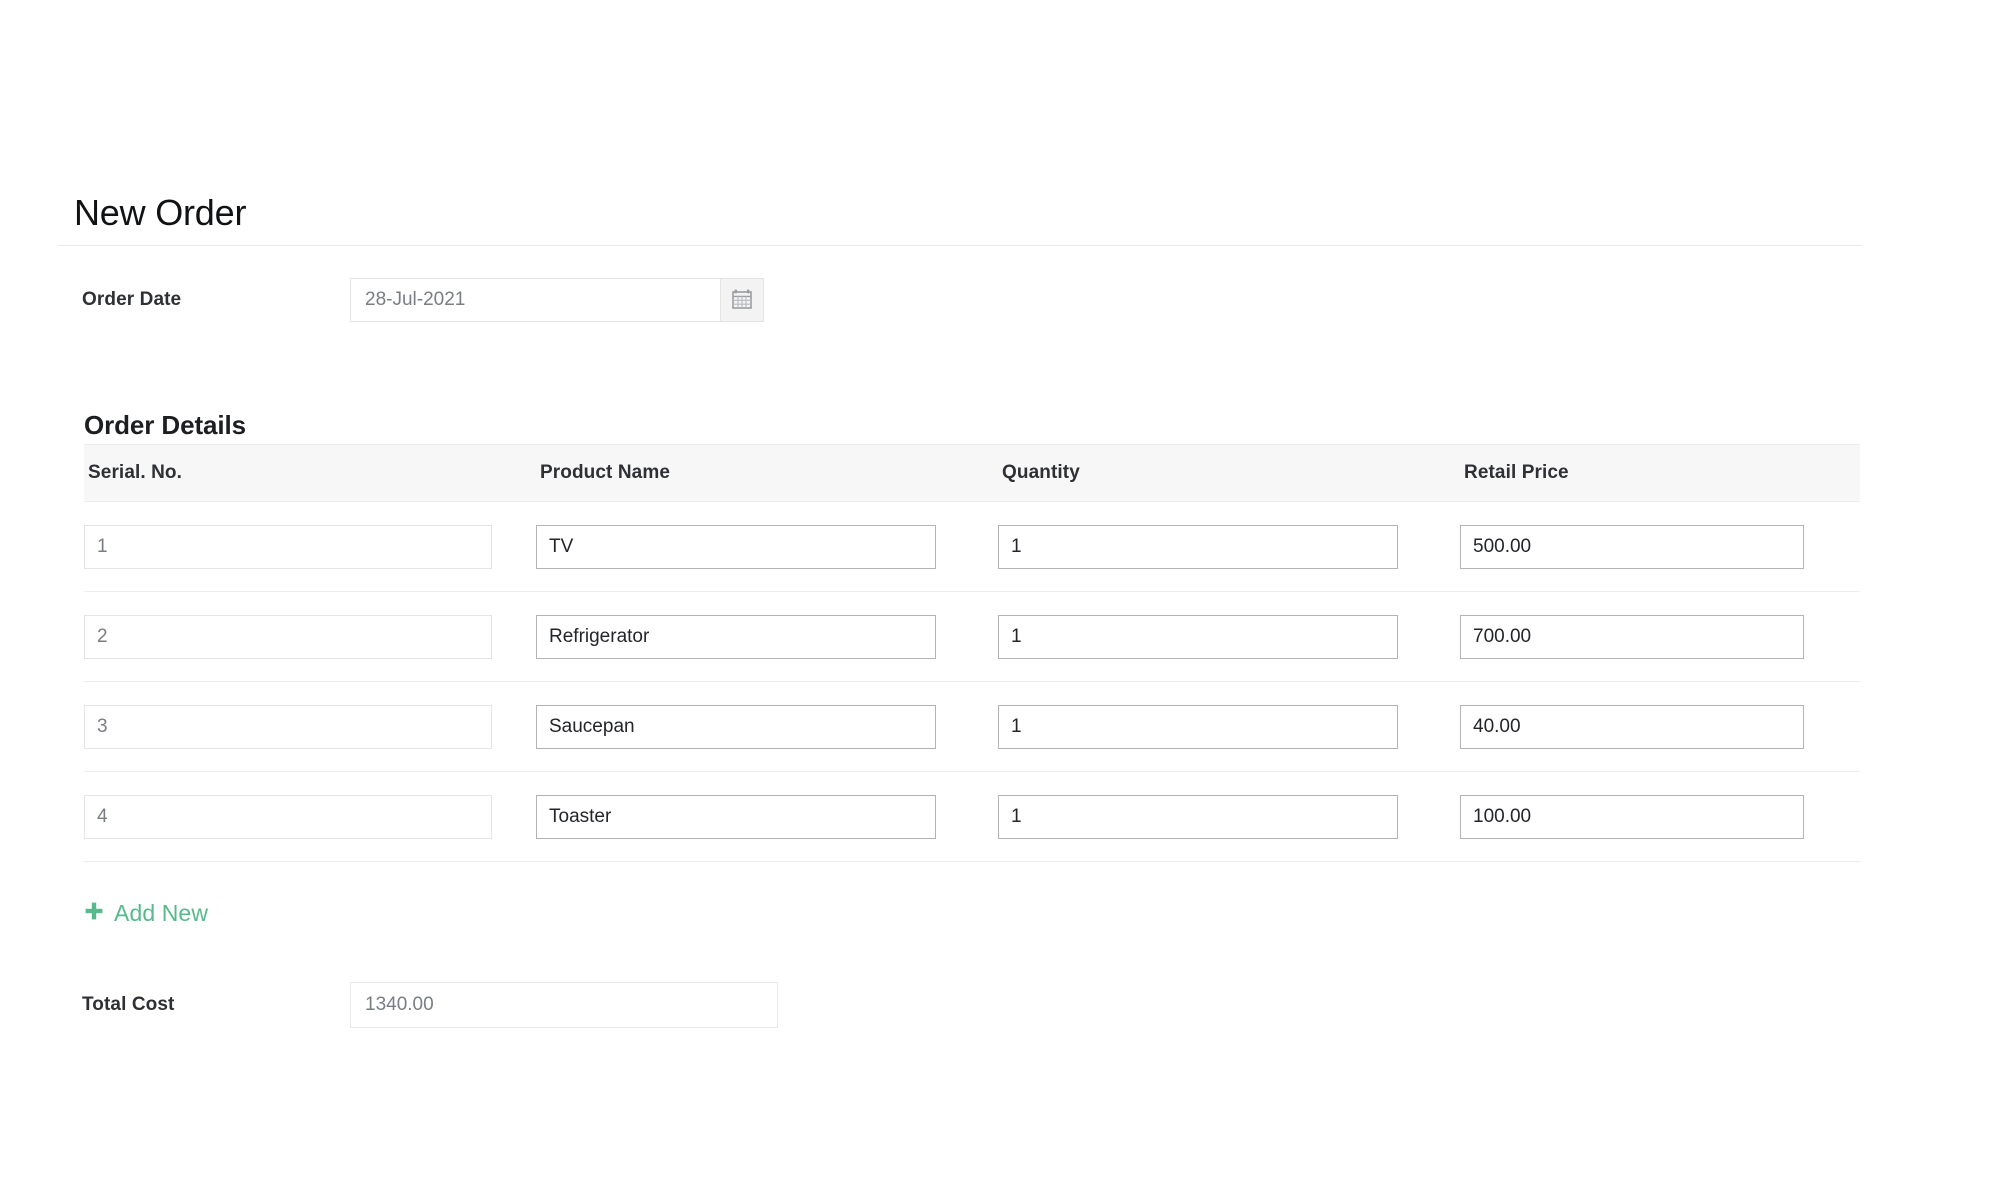 This screenshot has width=2000, height=1200. Describe the element at coordinates (94, 913) in the screenshot. I see `plus-icon` at that location.